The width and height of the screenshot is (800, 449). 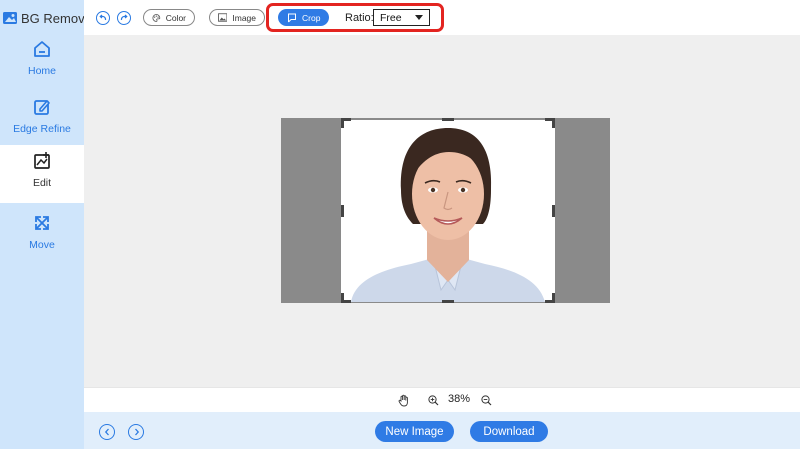 I want to click on home-icon, so click(x=42, y=49).